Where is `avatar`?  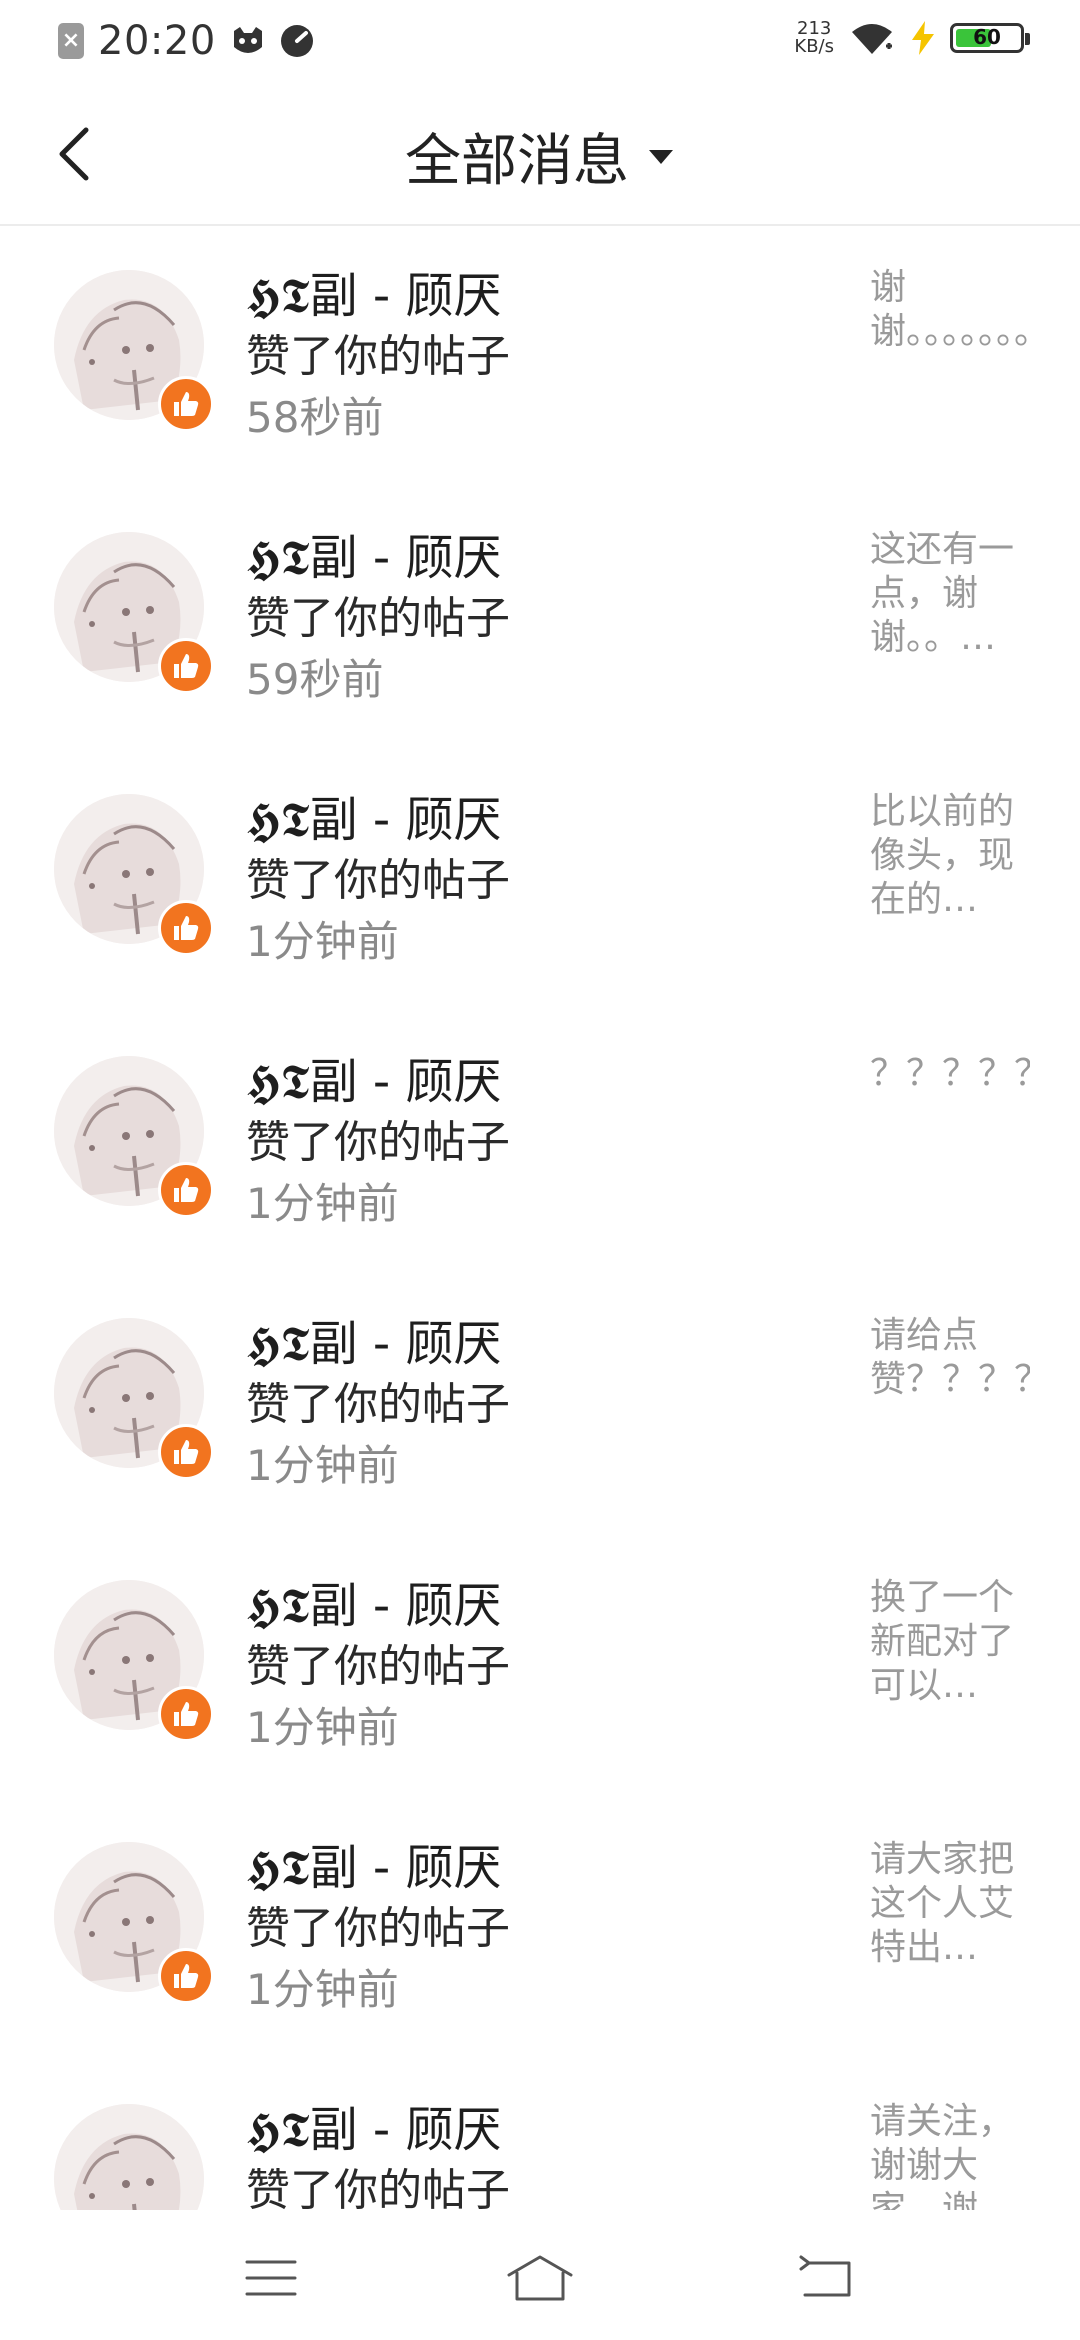
avatar is located at coordinates (129, 2157).